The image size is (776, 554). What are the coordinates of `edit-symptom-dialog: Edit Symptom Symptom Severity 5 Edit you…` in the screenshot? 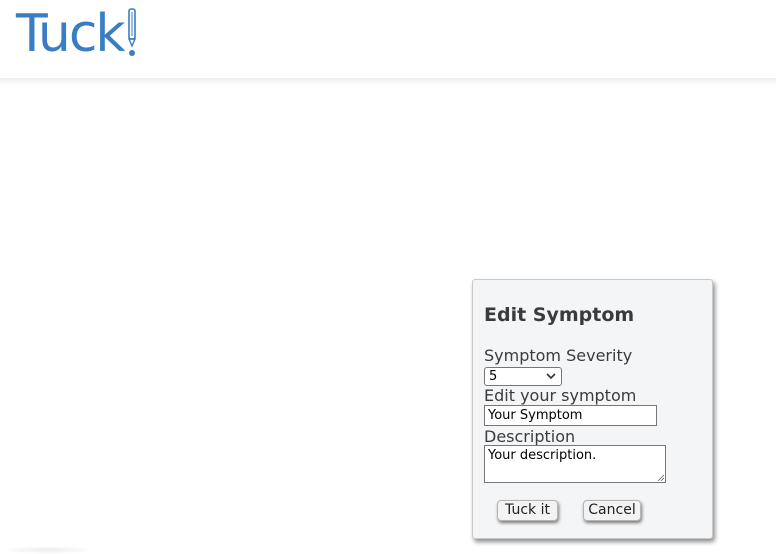 It's located at (592, 409).